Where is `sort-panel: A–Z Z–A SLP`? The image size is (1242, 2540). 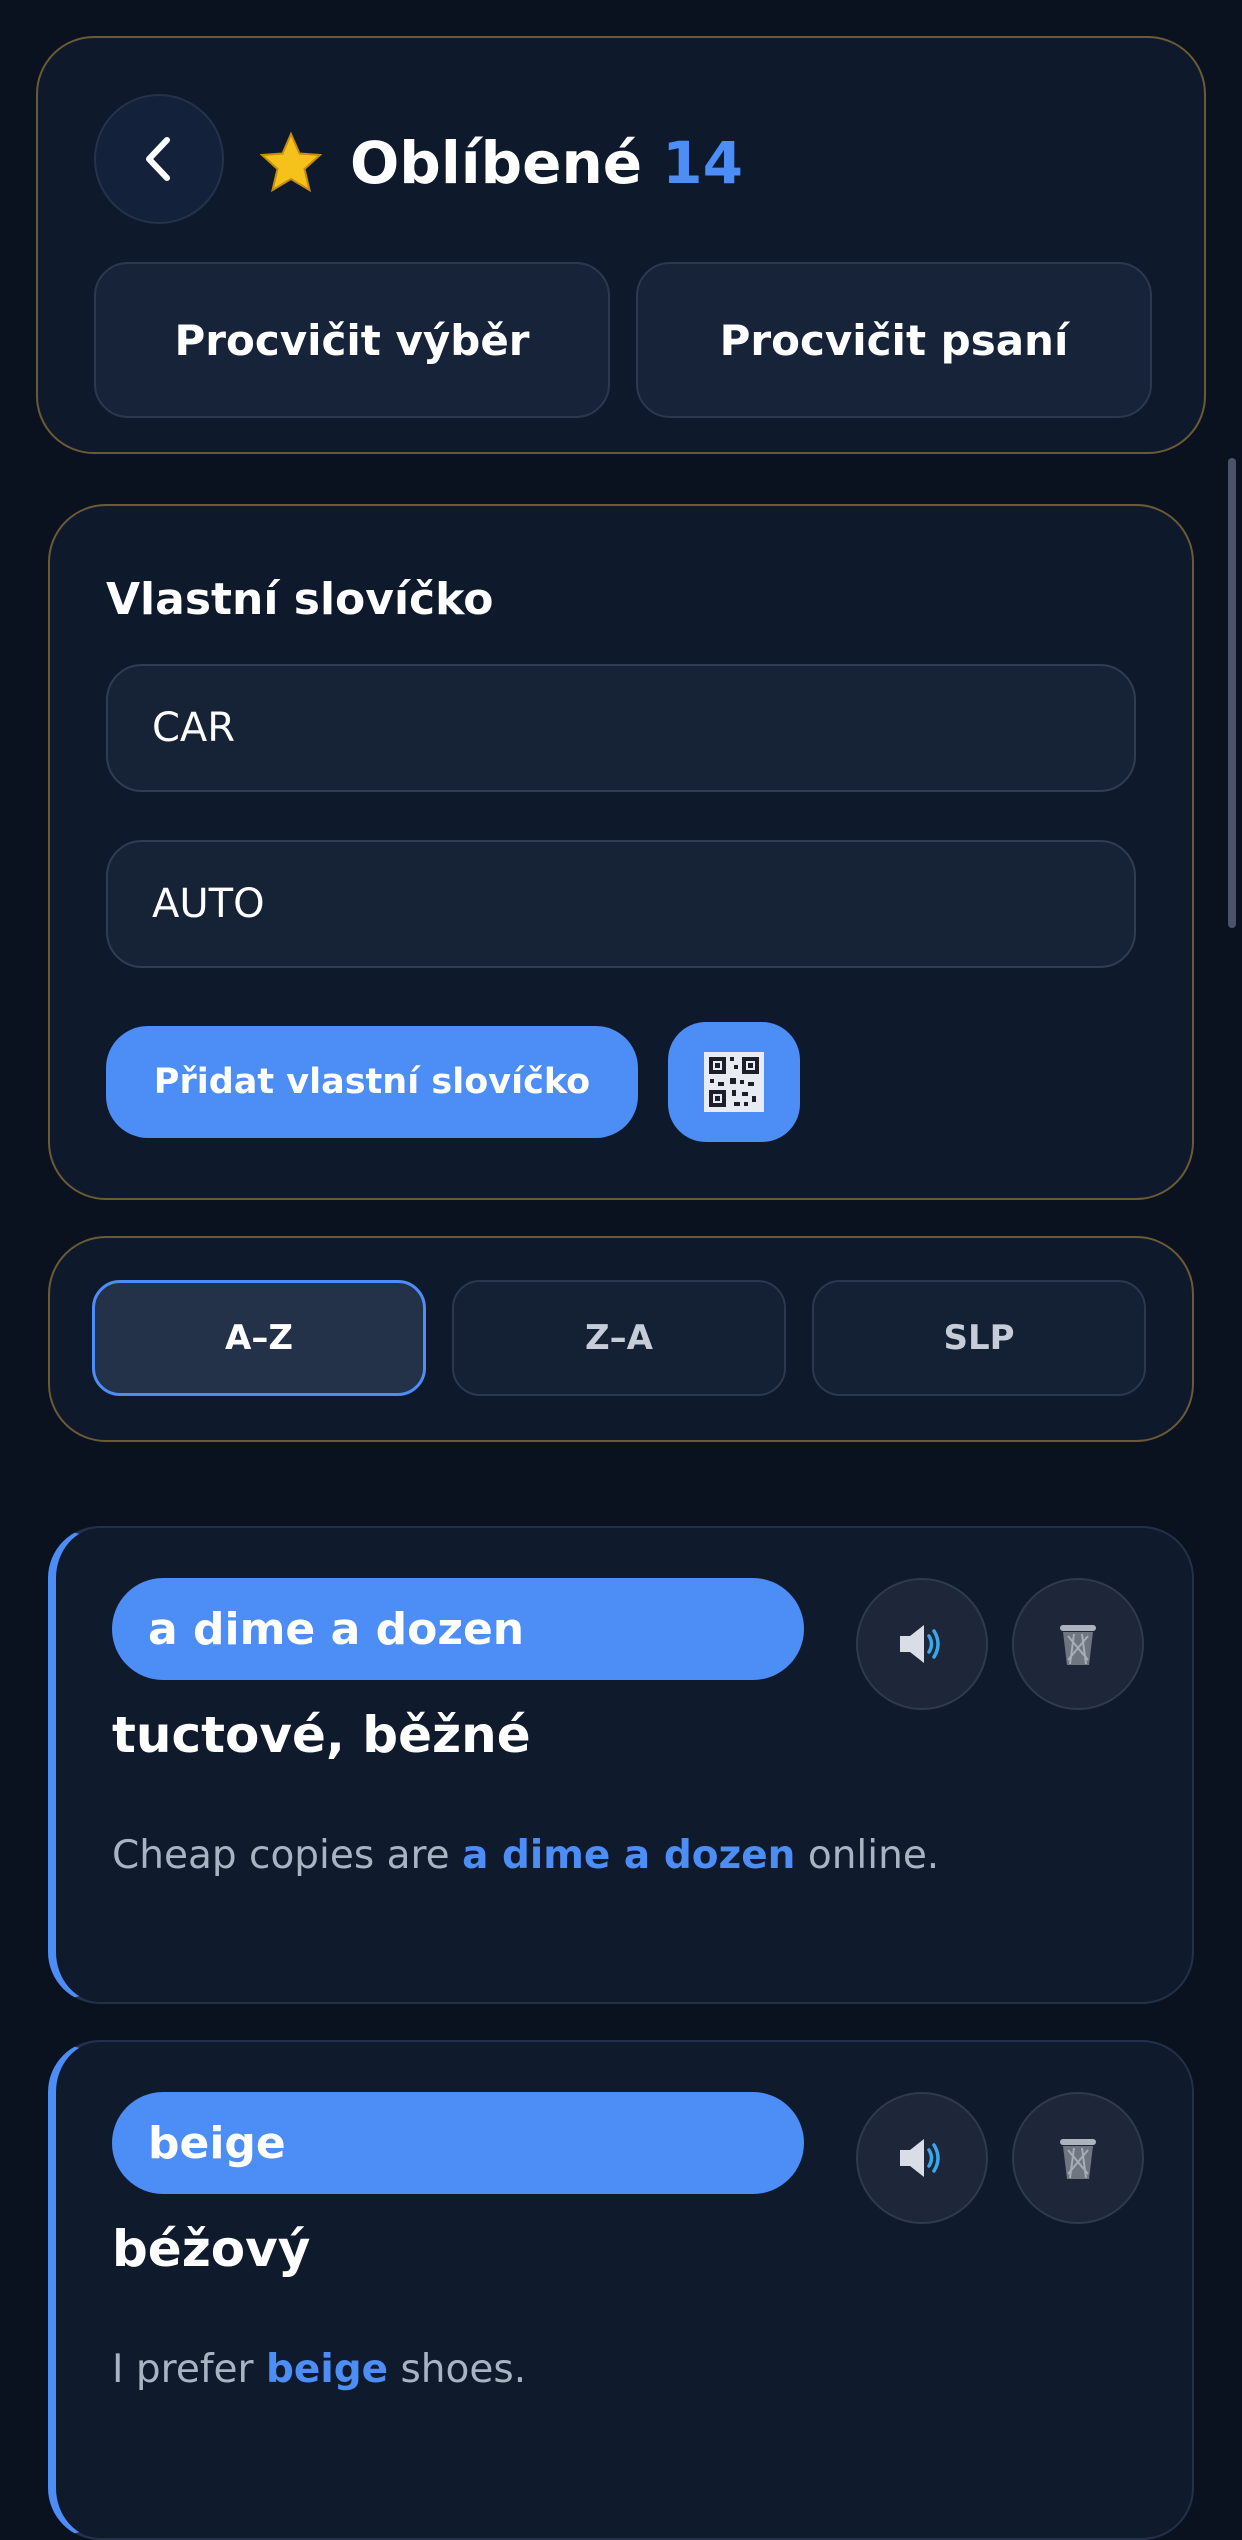
sort-panel: A–Z Z–A SLP is located at coordinates (621, 1339).